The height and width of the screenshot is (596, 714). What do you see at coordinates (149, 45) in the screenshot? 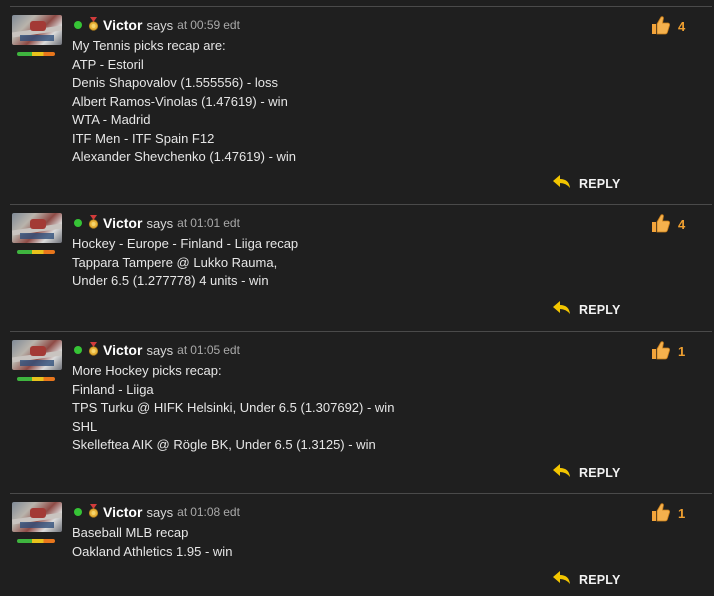
I see `comment-line: My Tennis picks recap are:` at bounding box center [149, 45].